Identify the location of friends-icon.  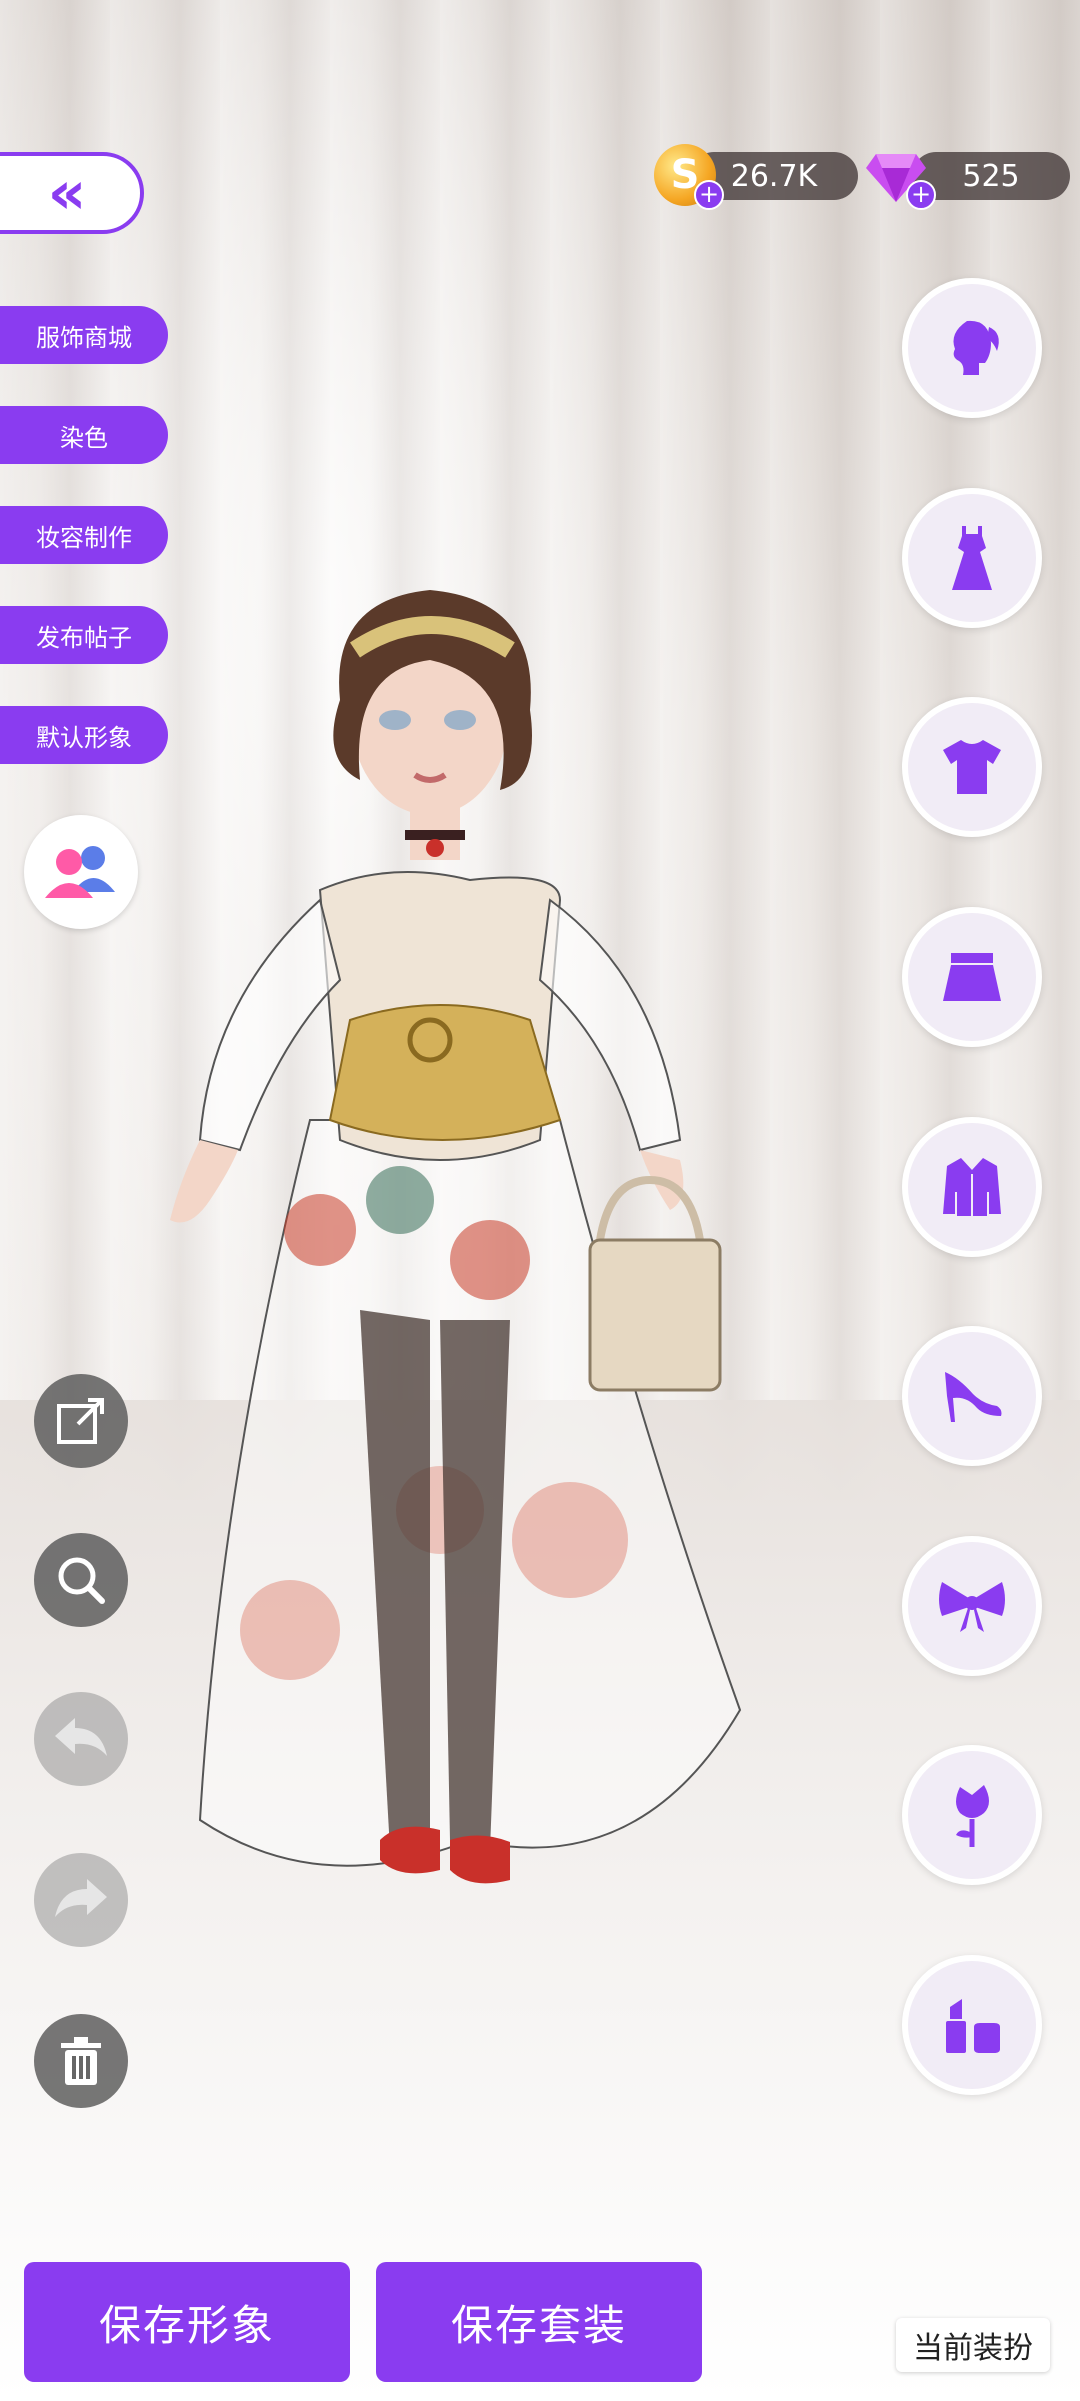
(80, 872).